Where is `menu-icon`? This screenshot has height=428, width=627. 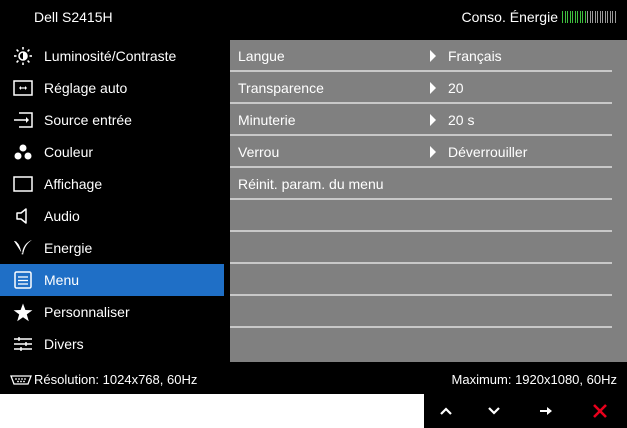
menu-icon is located at coordinates (23, 280).